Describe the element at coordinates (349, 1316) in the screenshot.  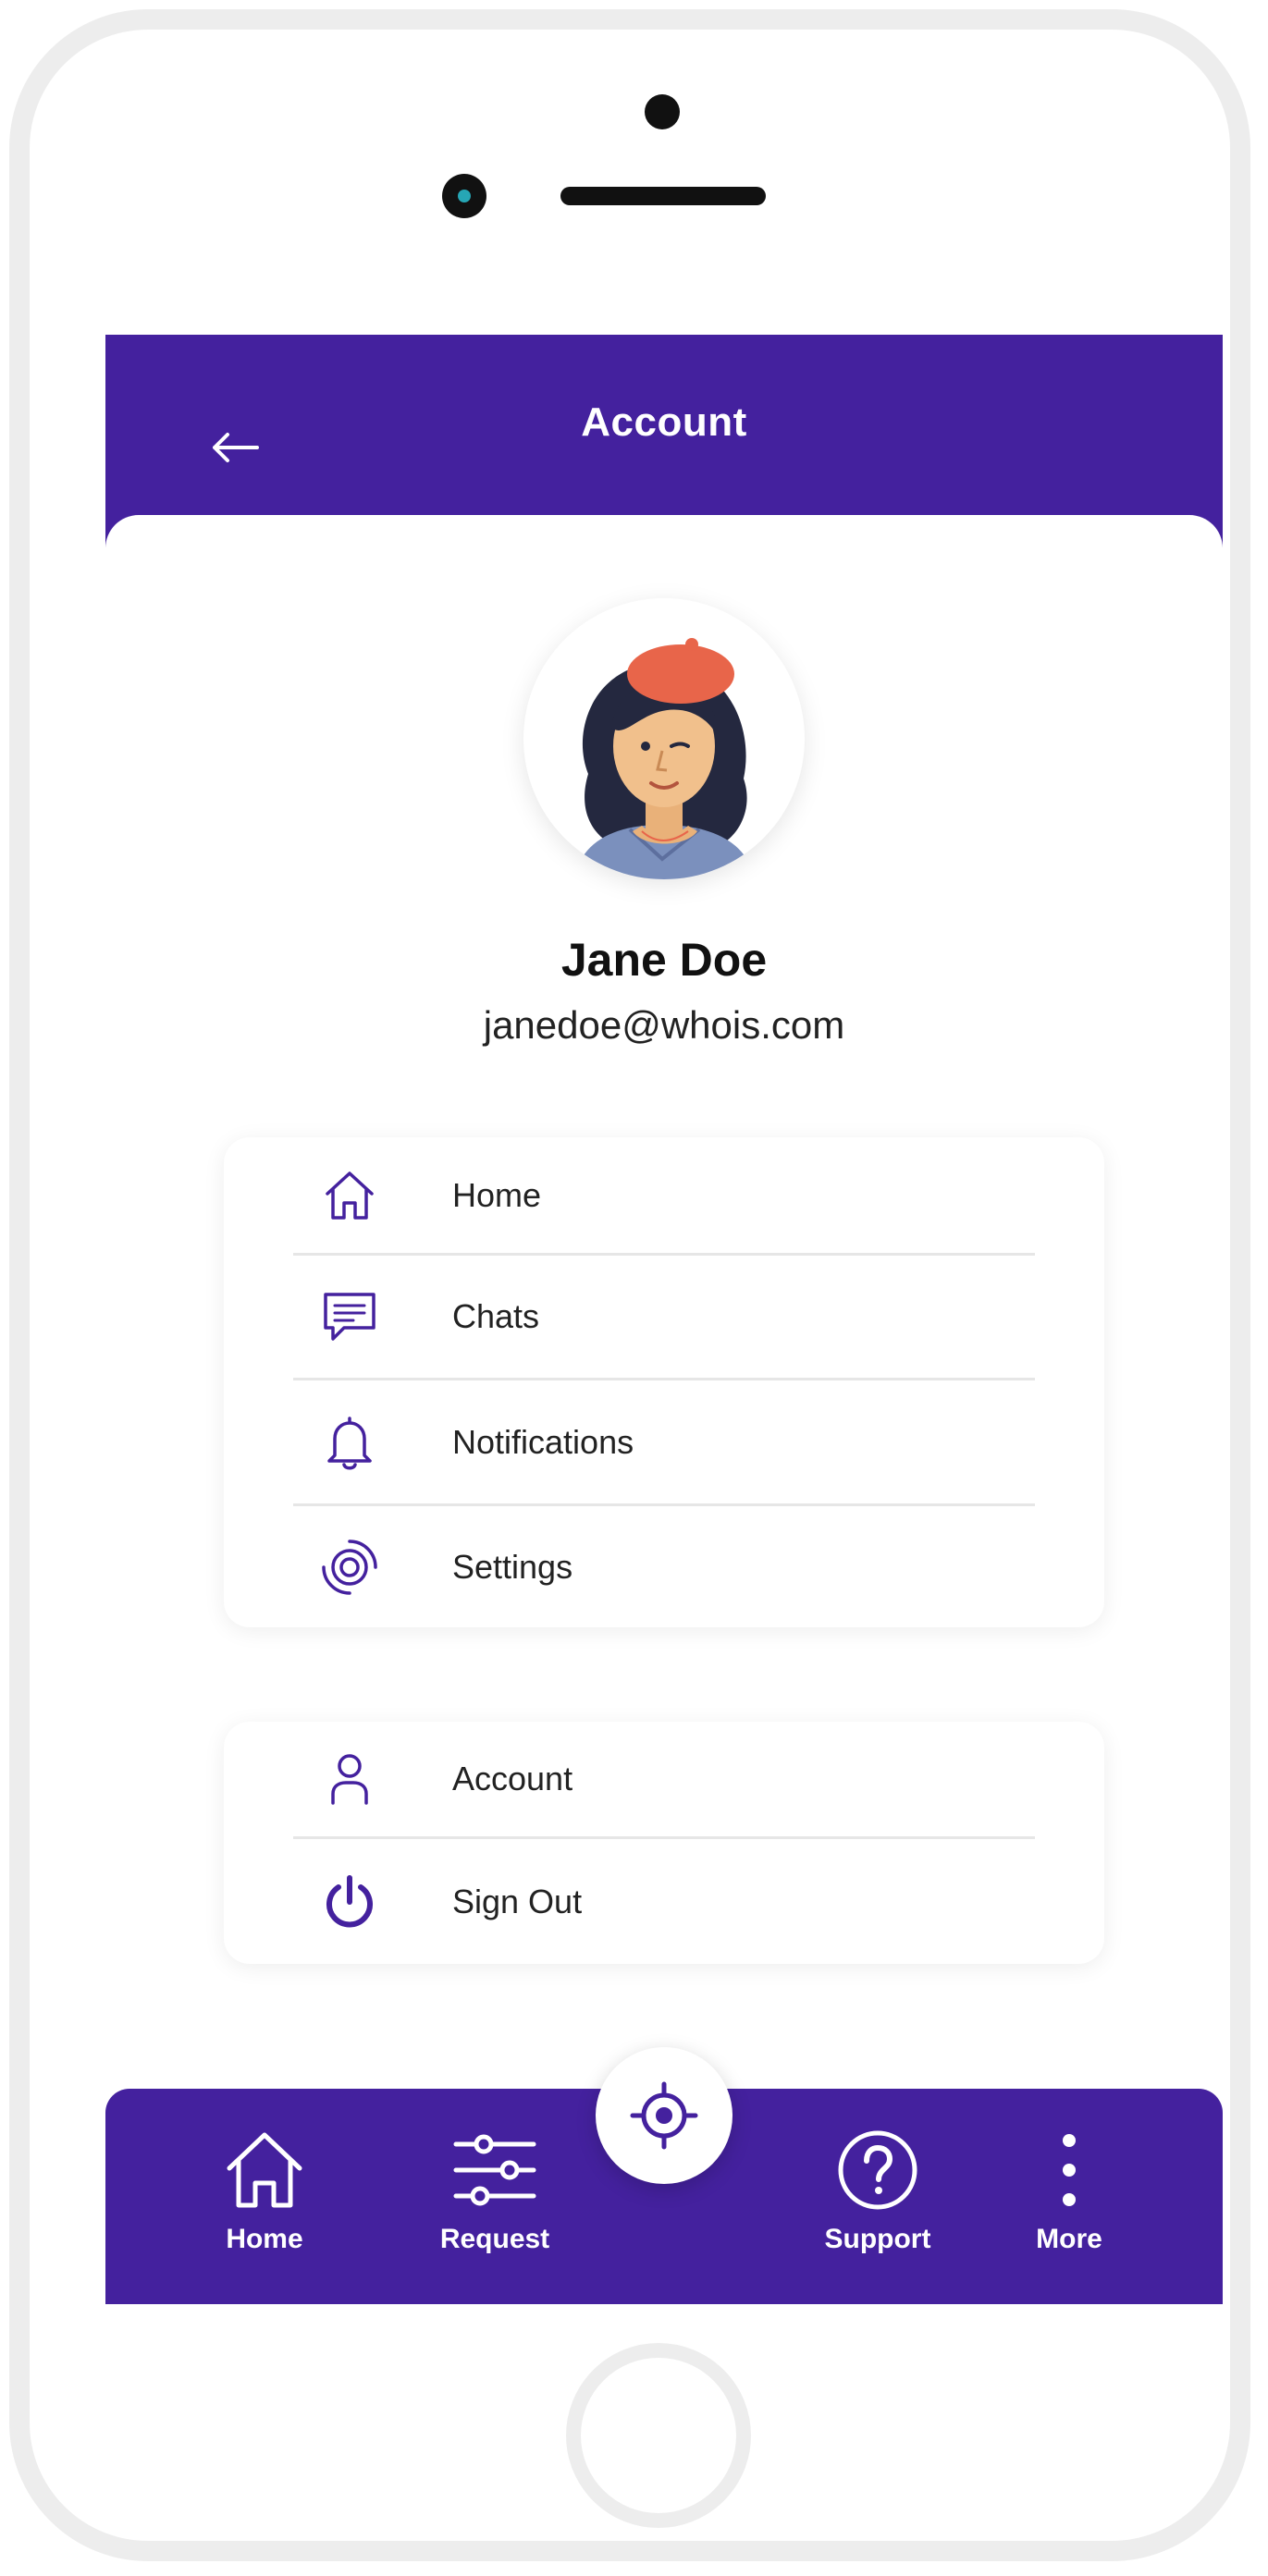
I see `chat-icon` at that location.